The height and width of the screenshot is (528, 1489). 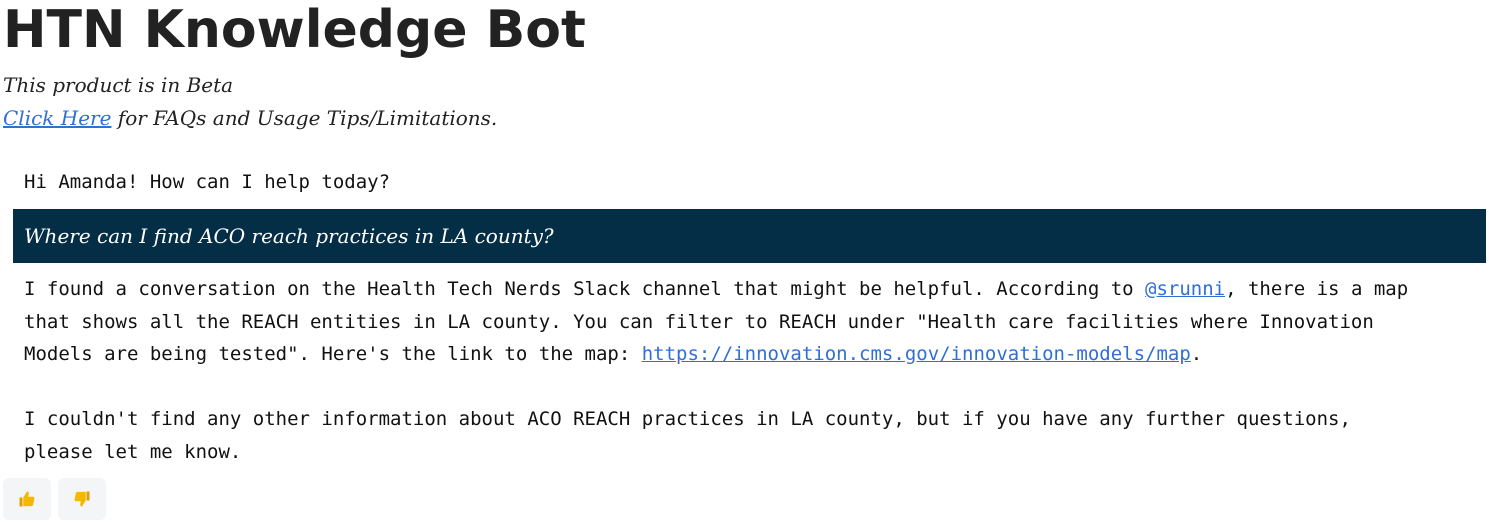 I want to click on thumbs-down-icon, so click(x=82, y=499).